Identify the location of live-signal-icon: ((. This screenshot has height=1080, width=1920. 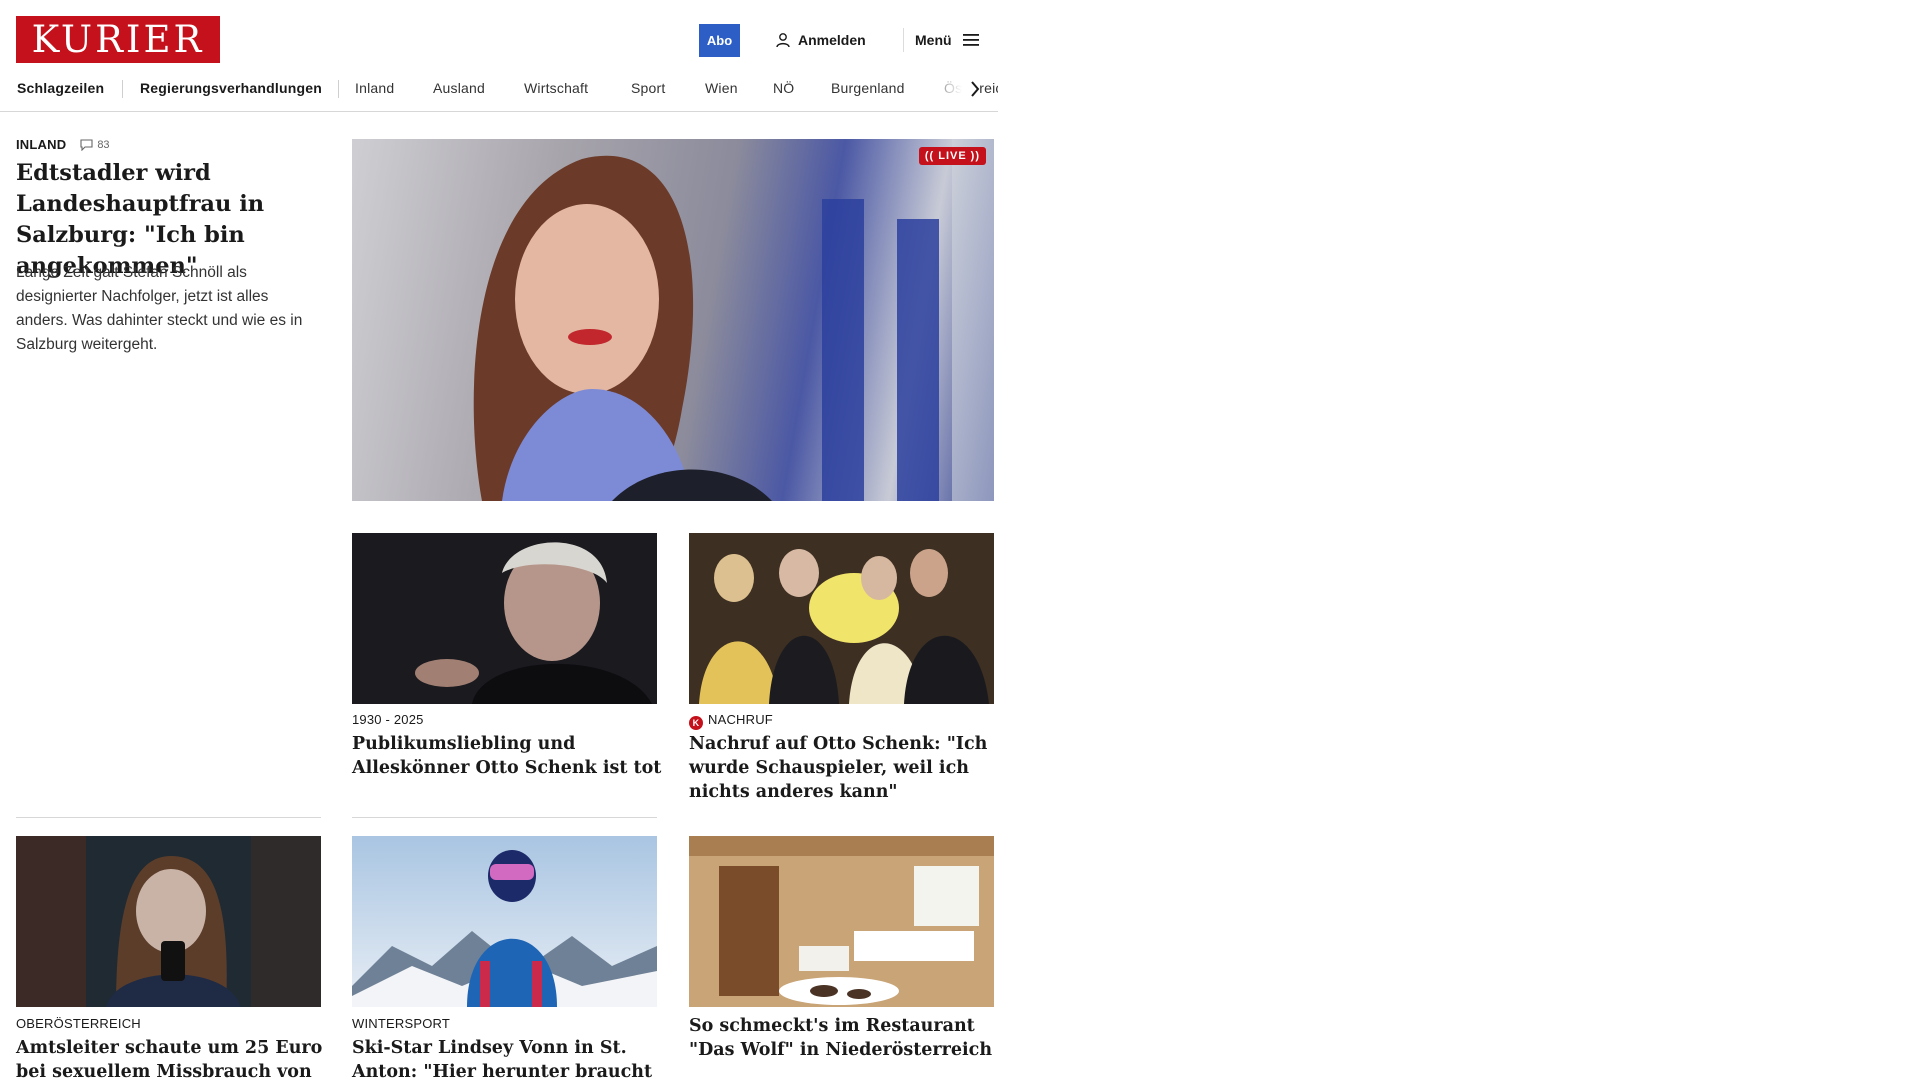
(929, 156).